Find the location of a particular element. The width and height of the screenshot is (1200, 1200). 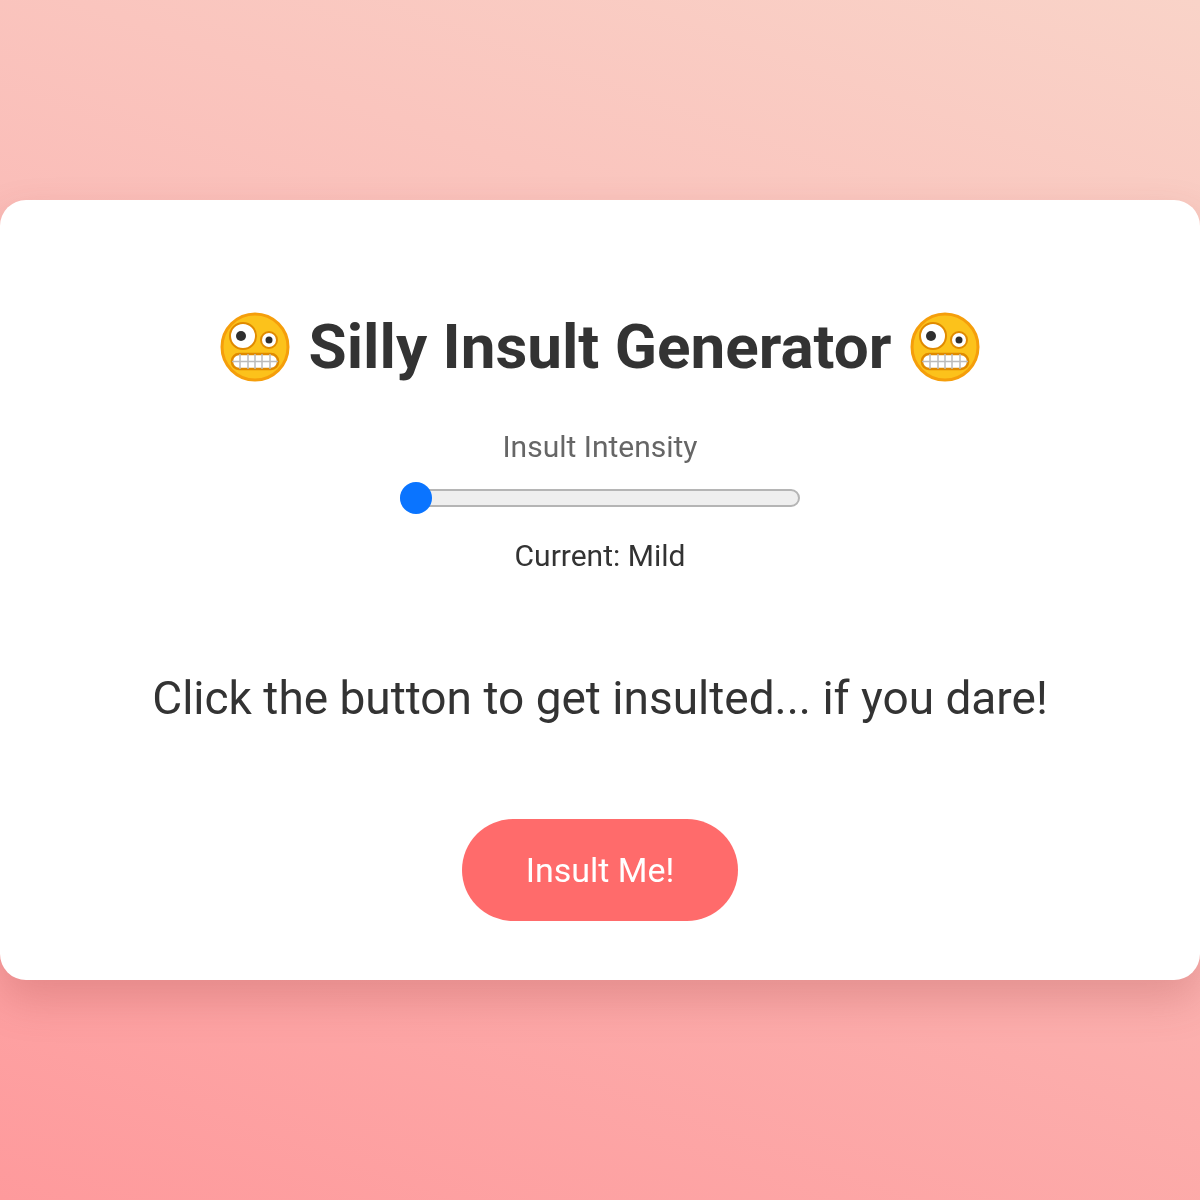

slider-label: Insult Intensity is located at coordinates (600, 446).